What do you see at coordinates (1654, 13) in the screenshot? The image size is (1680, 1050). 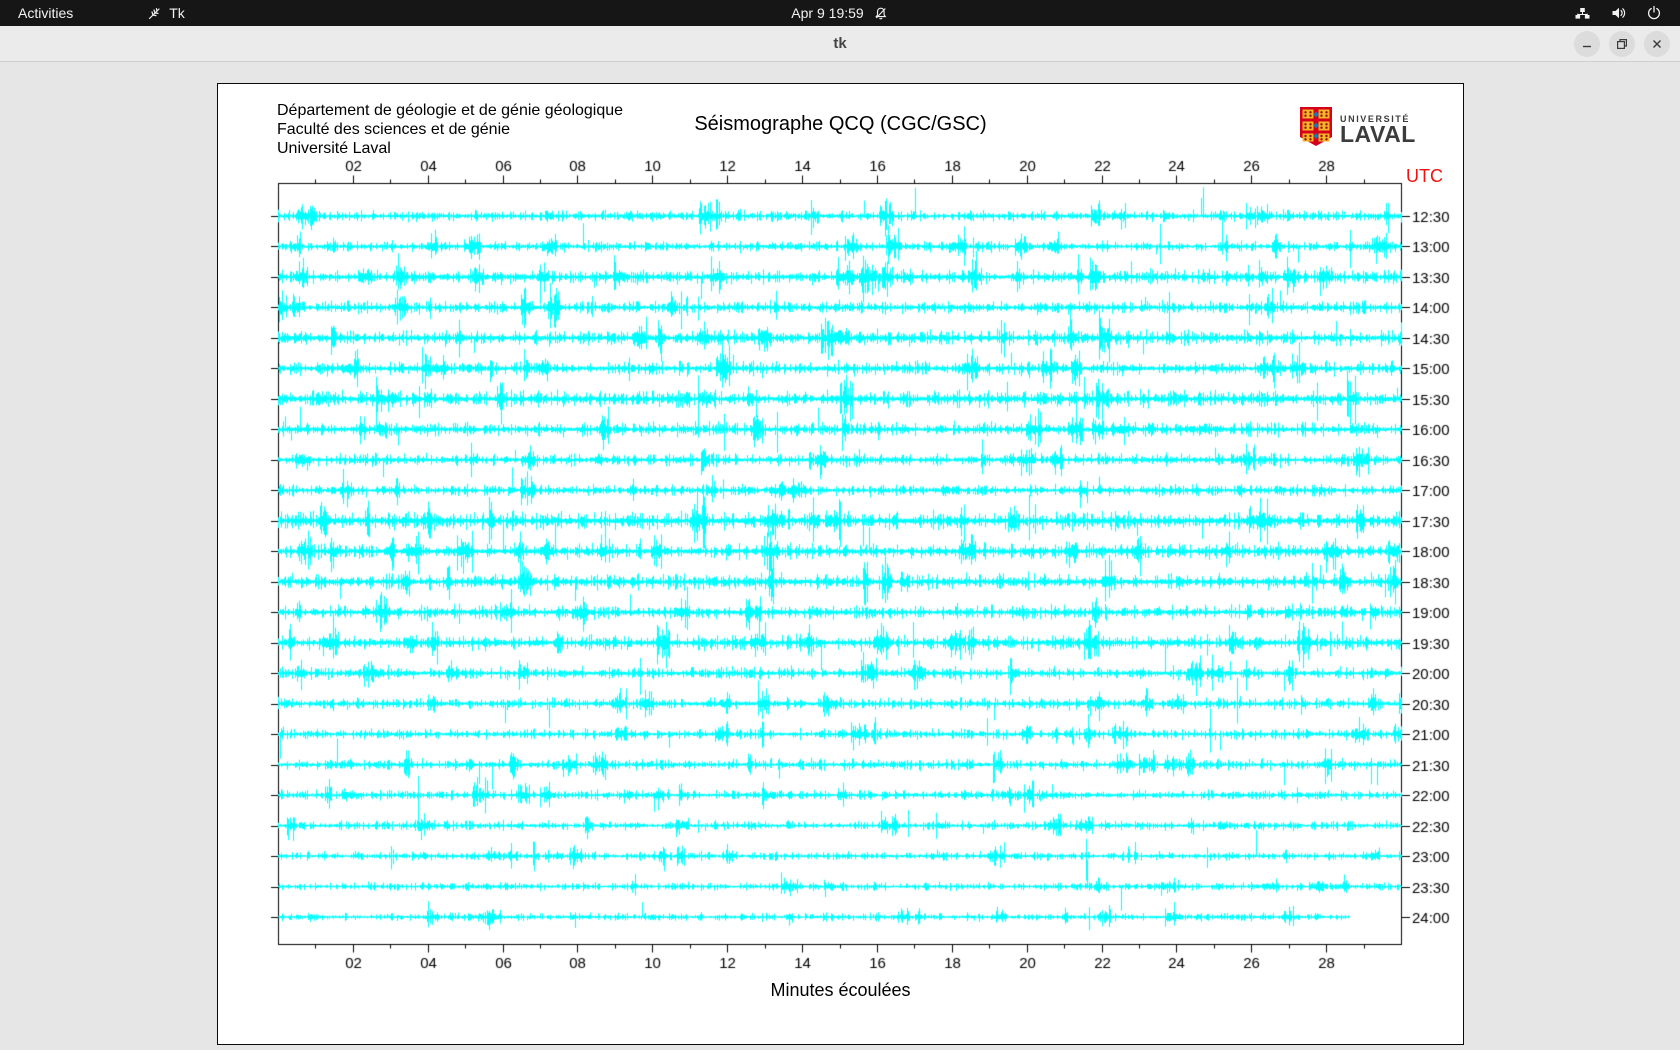 I see `power-icon` at bounding box center [1654, 13].